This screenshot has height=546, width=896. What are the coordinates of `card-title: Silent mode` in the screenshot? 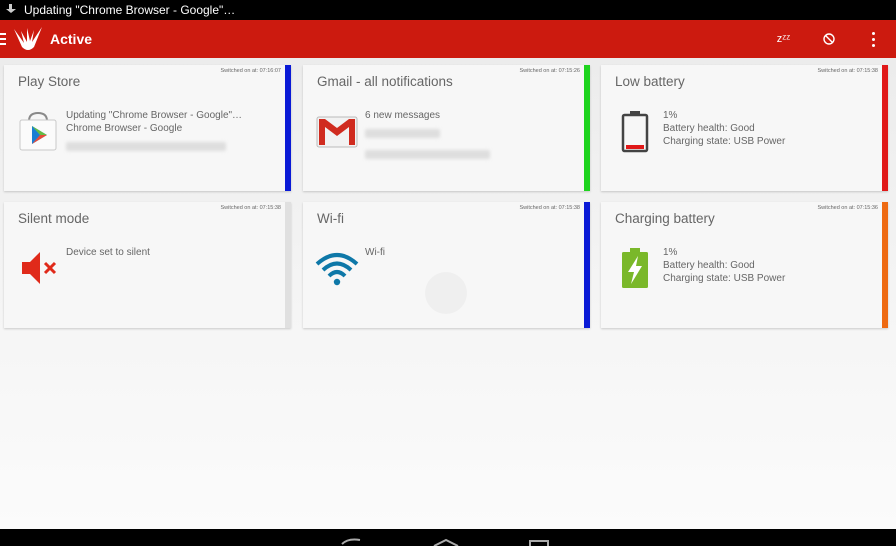 It's located at (54, 218).